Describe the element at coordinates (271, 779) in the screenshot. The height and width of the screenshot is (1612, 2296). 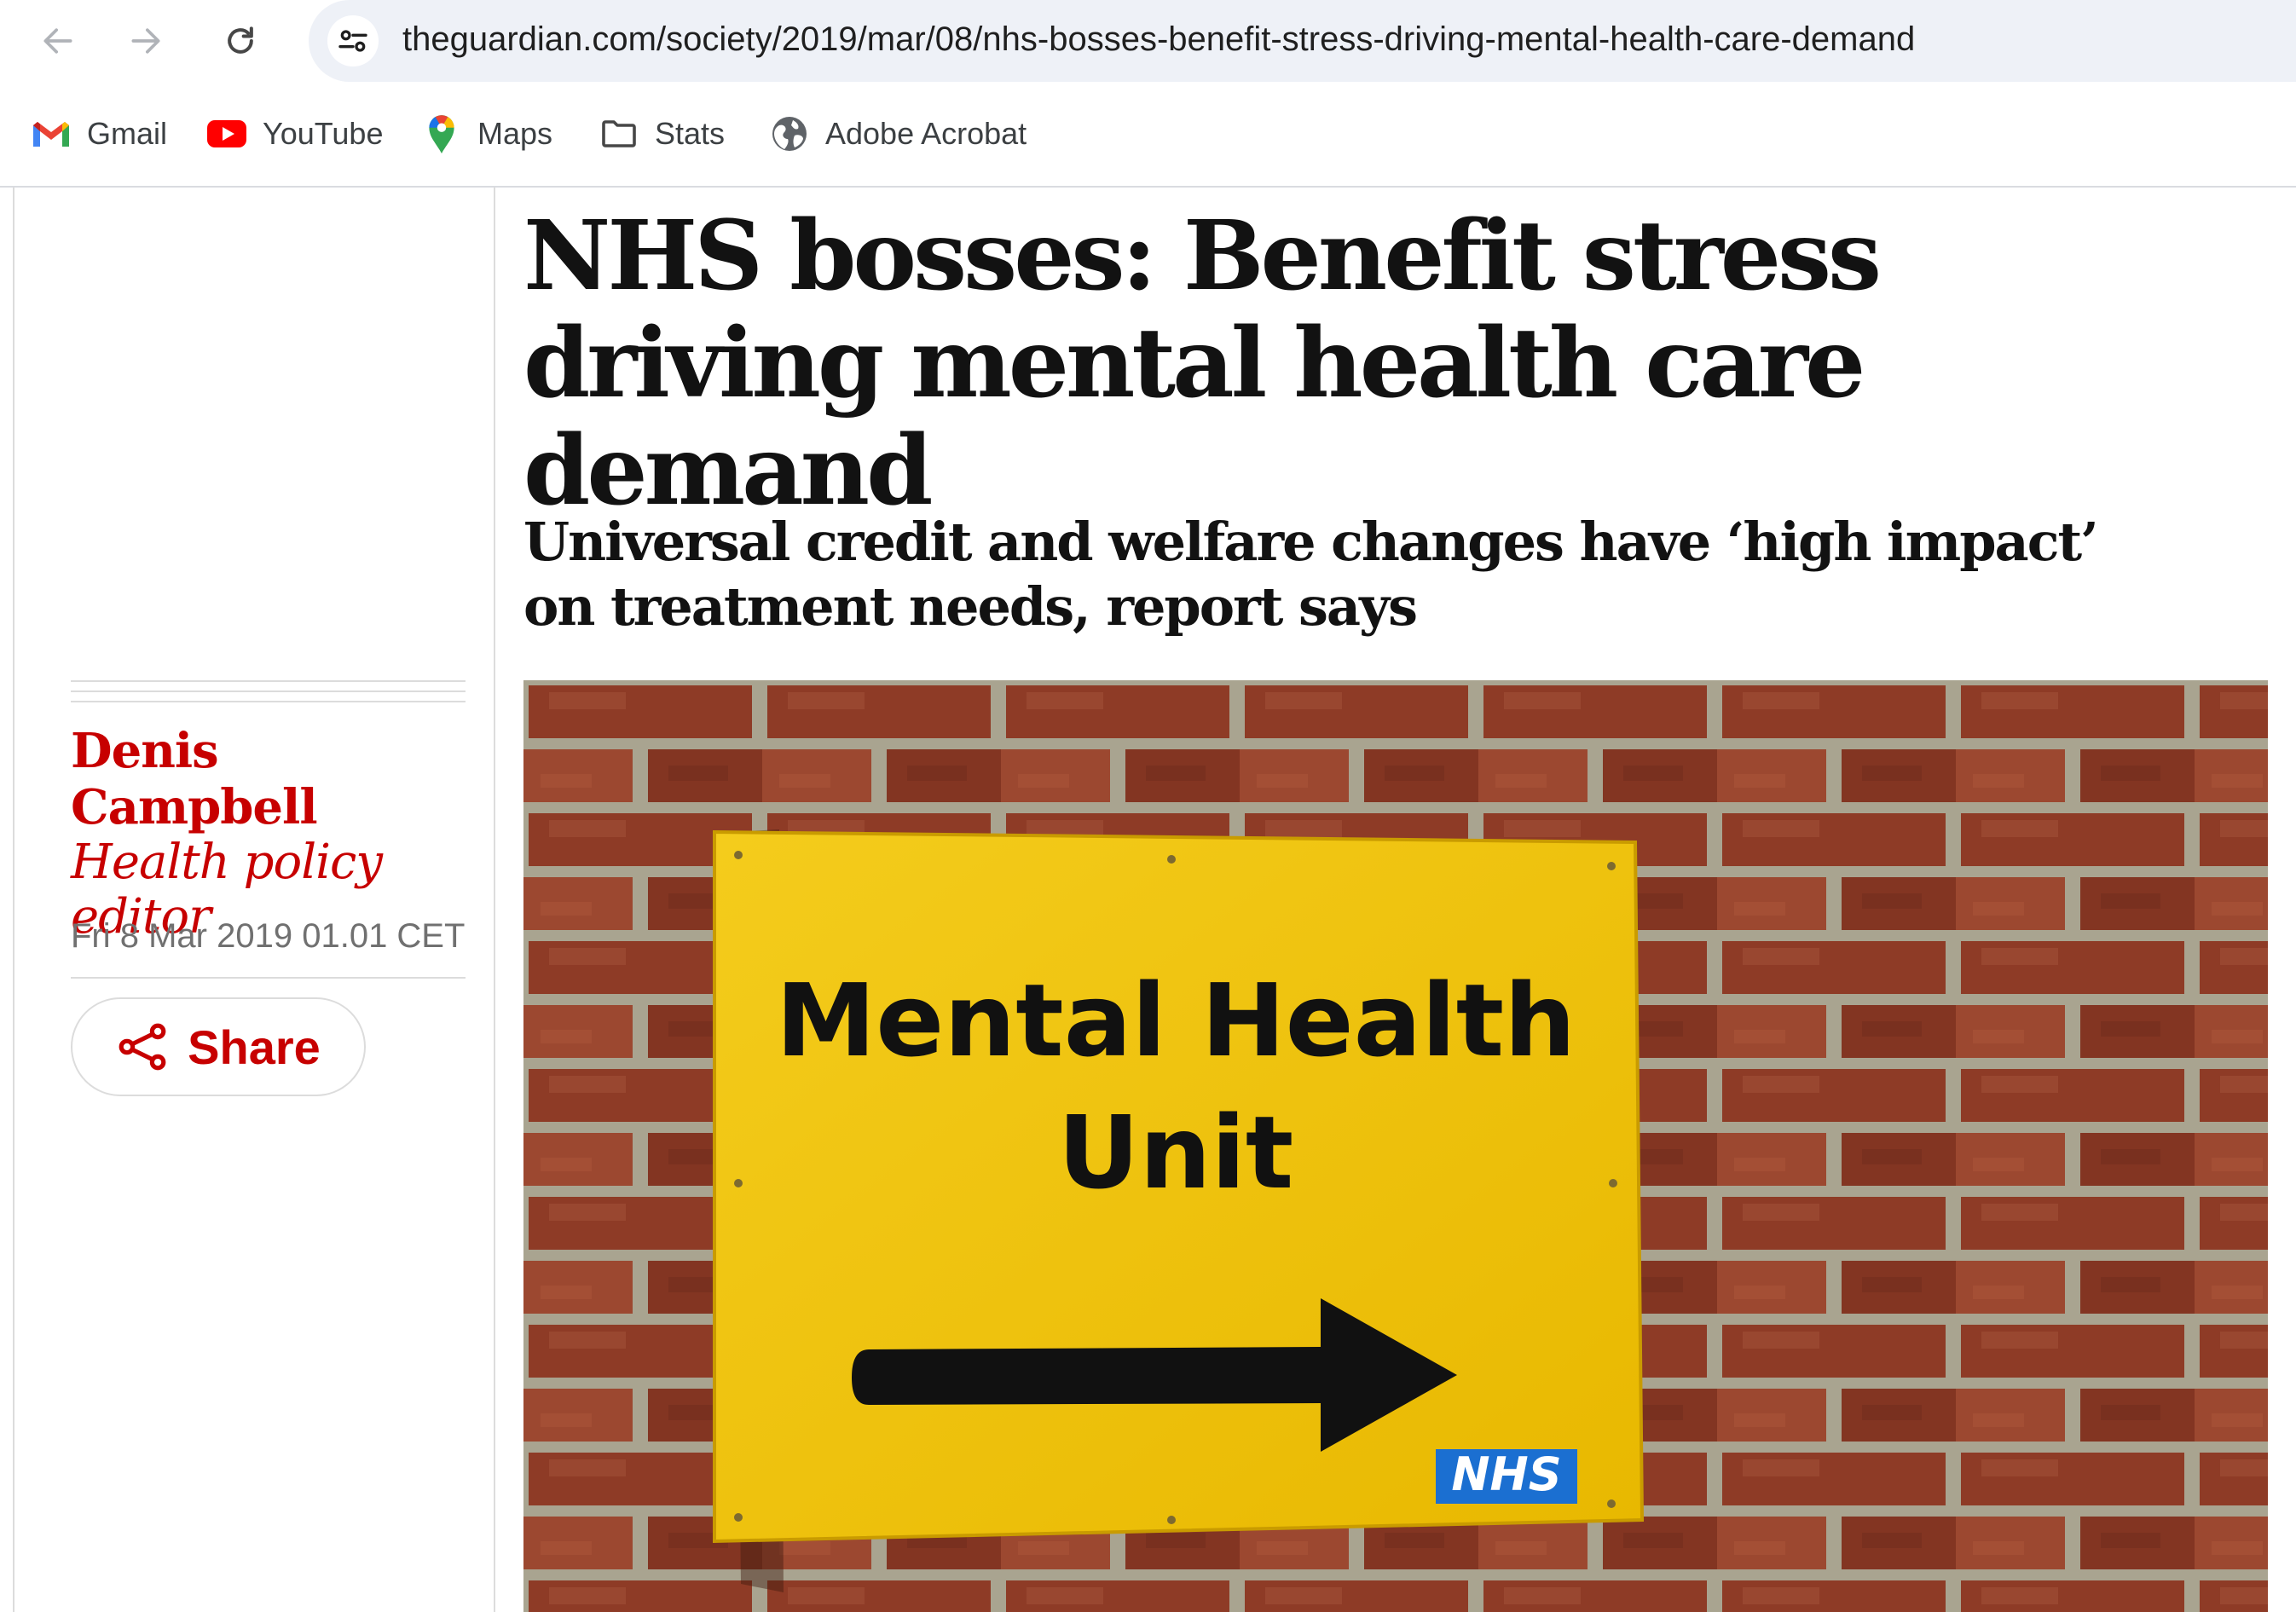
I see `author-name: Denis Campbell` at that location.